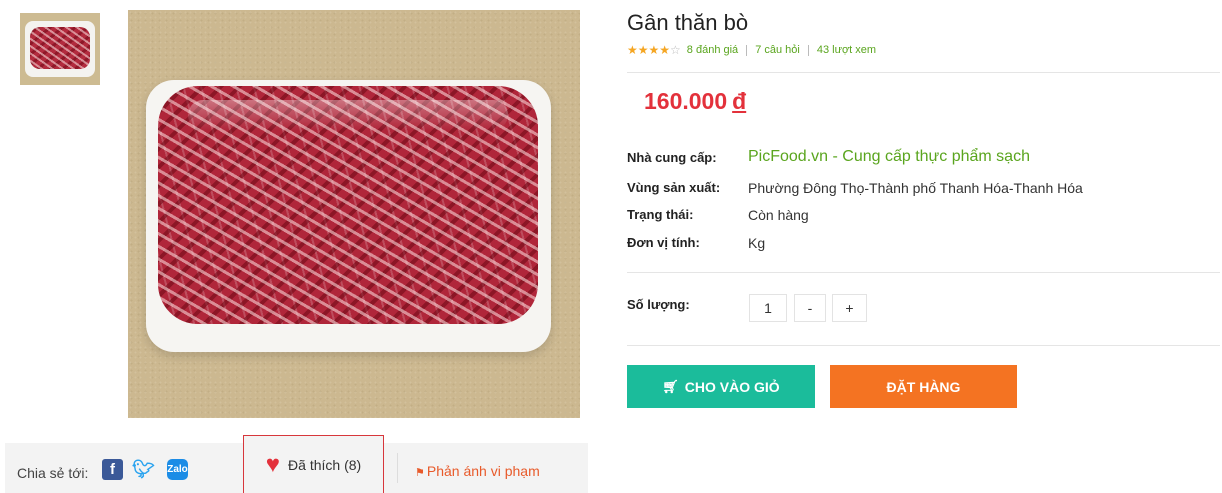 This screenshot has height=493, width=1222. What do you see at coordinates (777, 50) in the screenshot?
I see `questions-link: 7 câu hỏi` at bounding box center [777, 50].